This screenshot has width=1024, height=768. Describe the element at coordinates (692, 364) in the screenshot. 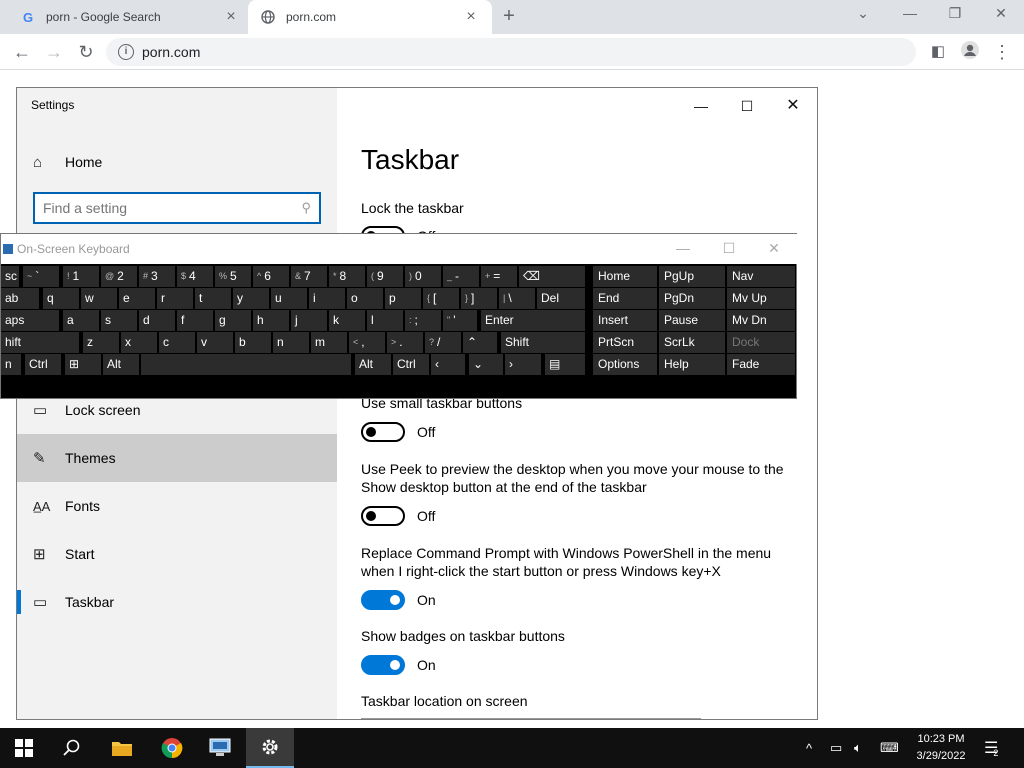

I see `osk-nav-key: Help` at that location.